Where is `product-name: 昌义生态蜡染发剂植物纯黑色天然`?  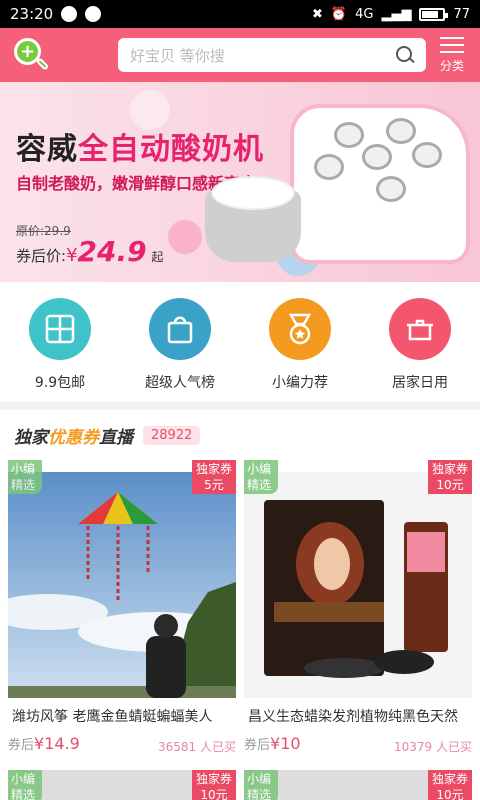 product-name: 昌义生态蜡染发剂植物纯黑色天然 is located at coordinates (353, 717).